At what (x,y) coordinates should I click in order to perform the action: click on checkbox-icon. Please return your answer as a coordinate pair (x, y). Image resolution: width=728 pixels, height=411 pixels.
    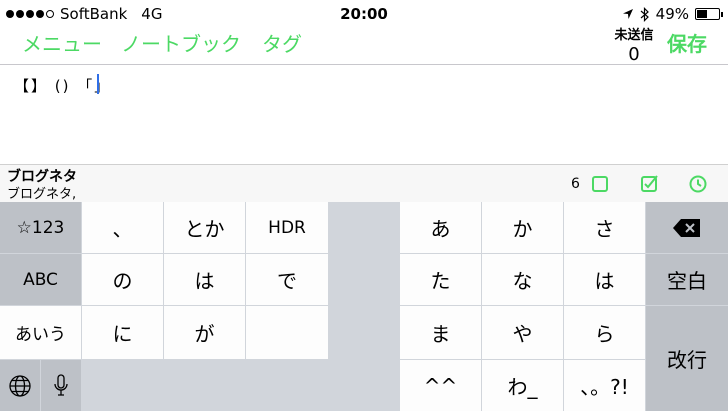
    Looking at the image, I should click on (600, 184).